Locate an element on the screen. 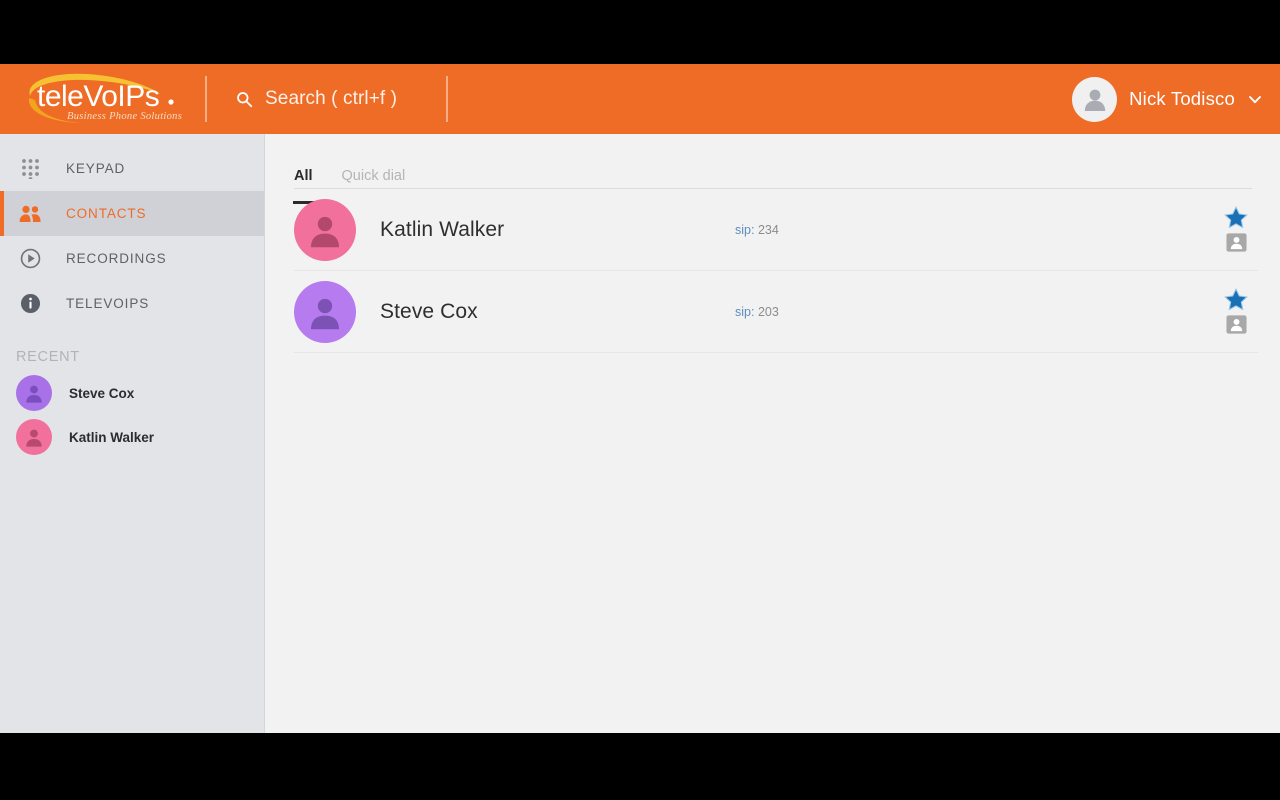  sidebar-item-label: TELEVOIPS is located at coordinates (108, 303).